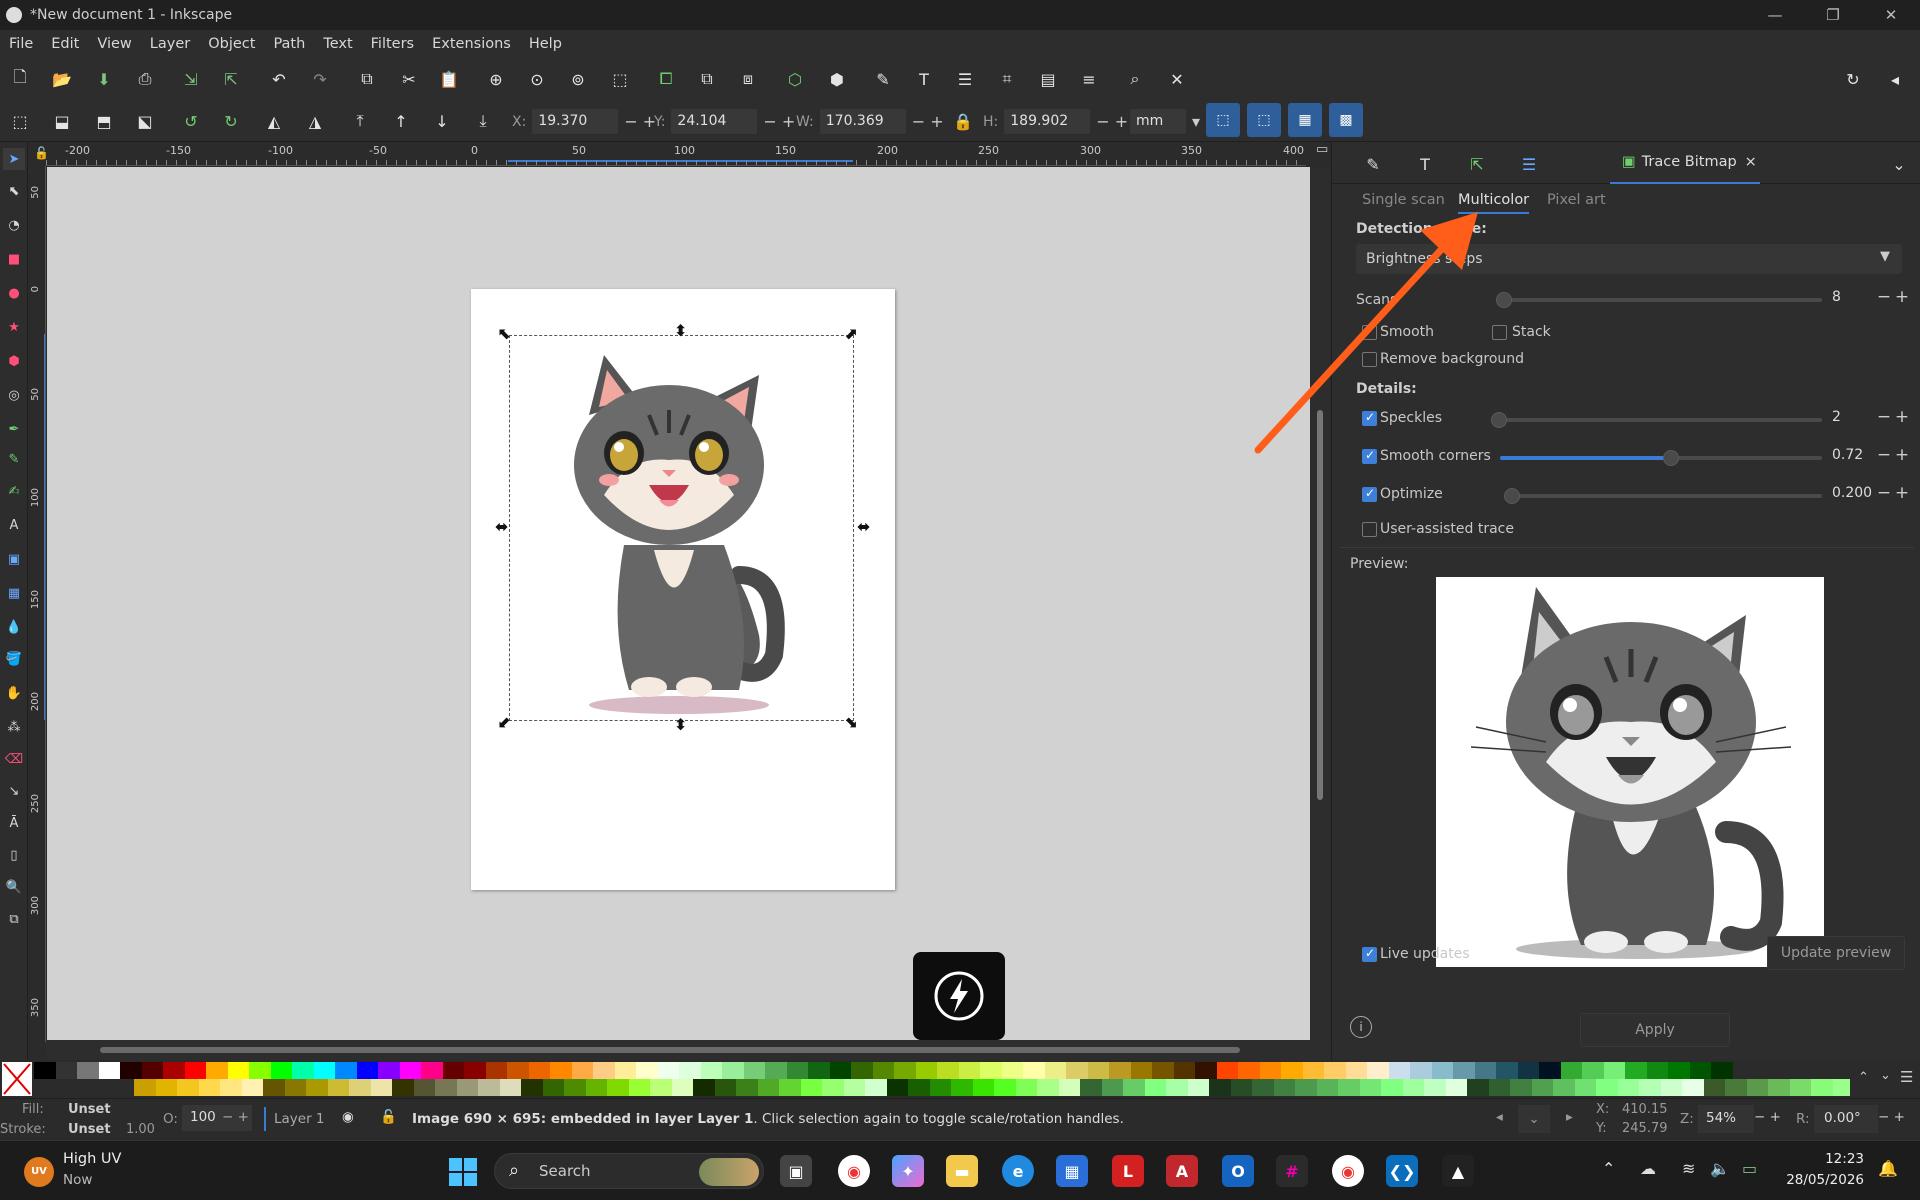 This screenshot has width=1920, height=1200. What do you see at coordinates (145, 121) in the screenshot?
I see `select-same-icon: ⬕` at bounding box center [145, 121].